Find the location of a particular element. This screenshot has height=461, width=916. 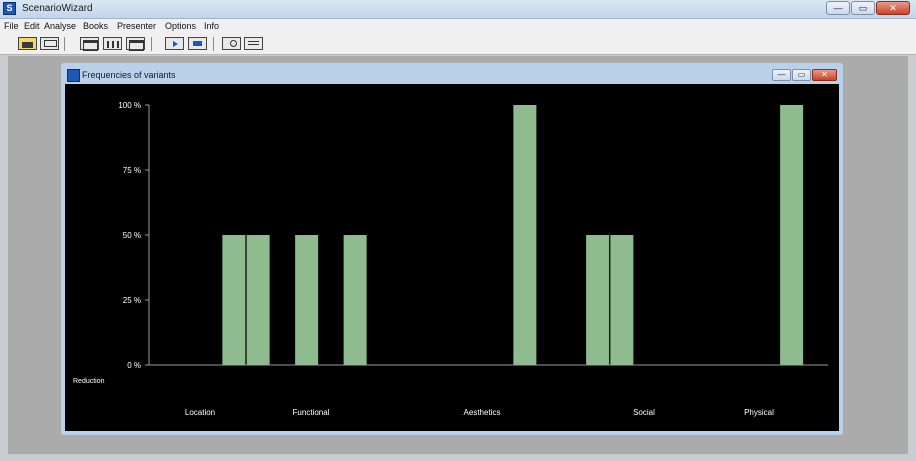

open-icon is located at coordinates (27, 43).